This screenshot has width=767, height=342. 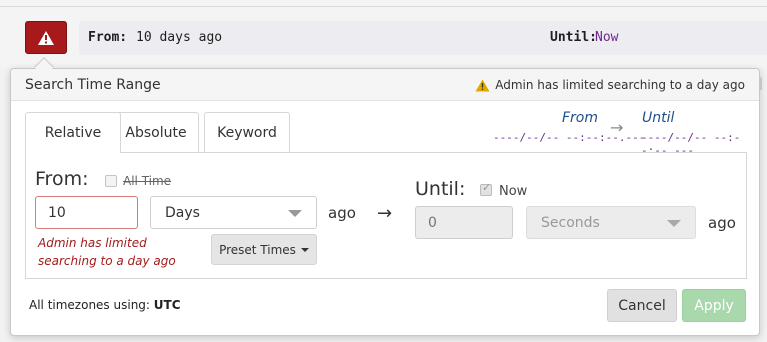 What do you see at coordinates (111, 181) in the screenshot?
I see `all-time-checkbox` at bounding box center [111, 181].